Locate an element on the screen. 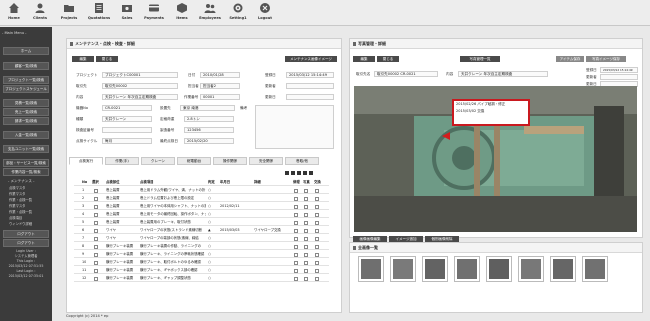 This screenshot has width=650, height=321. photo-close-button: 閉じる is located at coordinates (388, 59).